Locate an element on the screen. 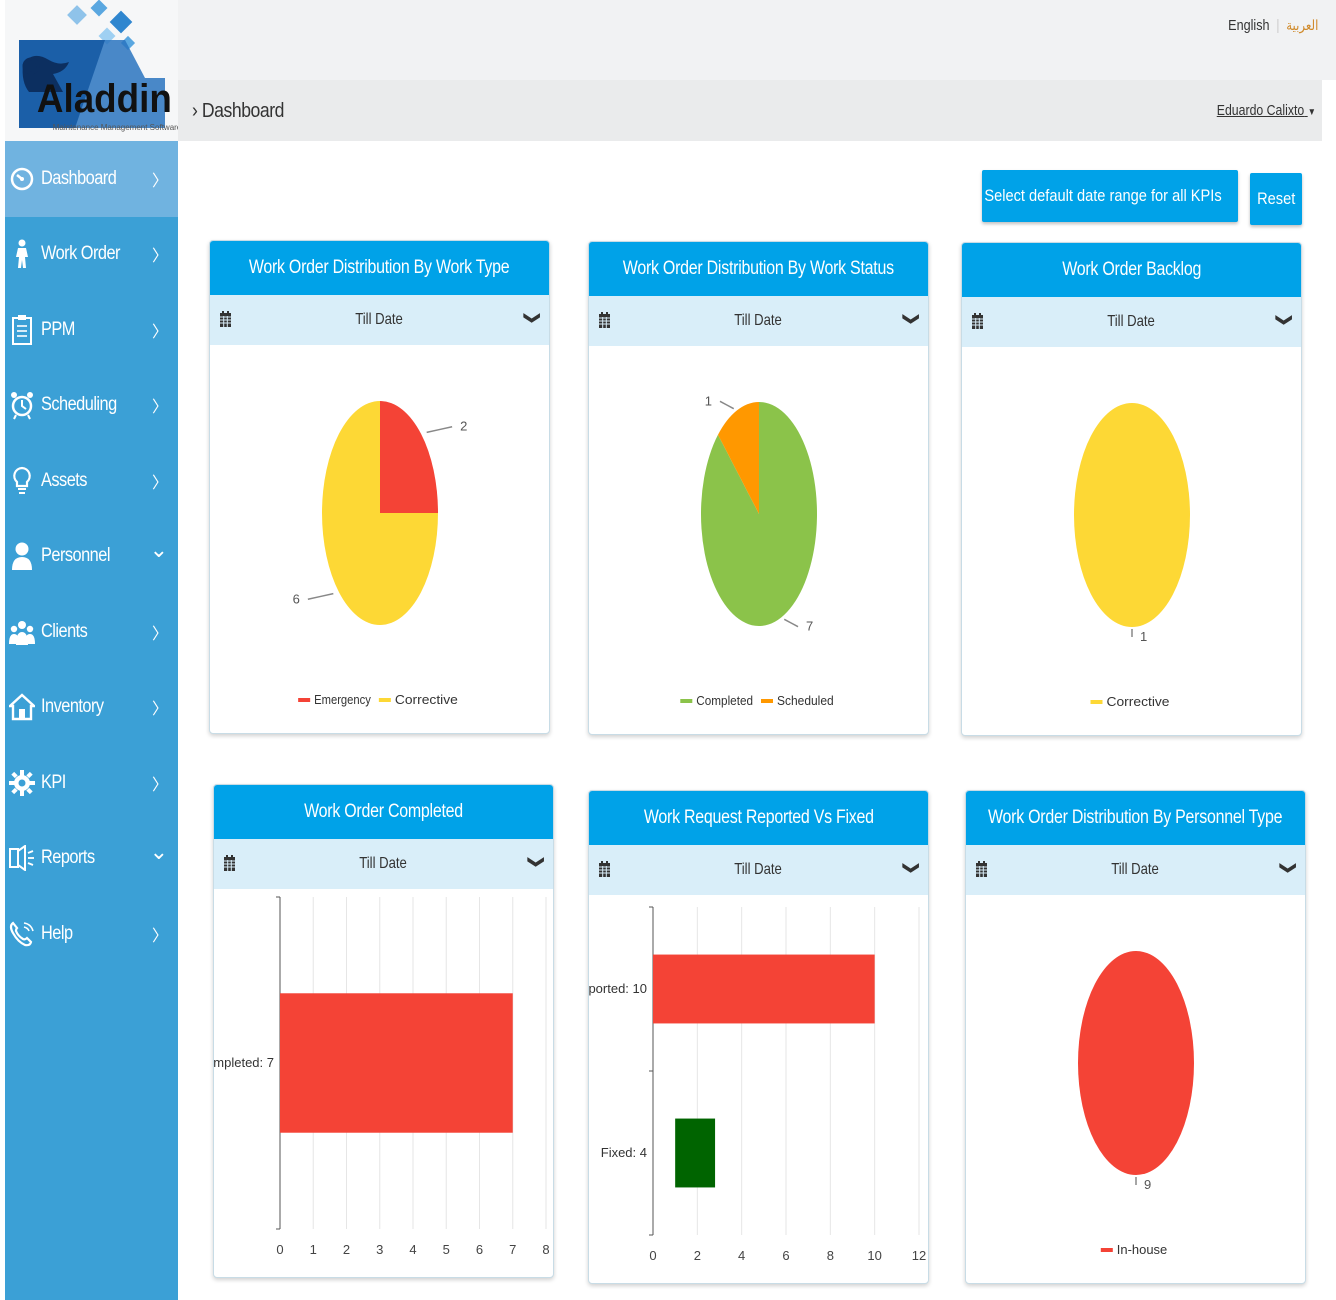 The height and width of the screenshot is (1300, 1336). legend-item: Scheduled is located at coordinates (805, 700).